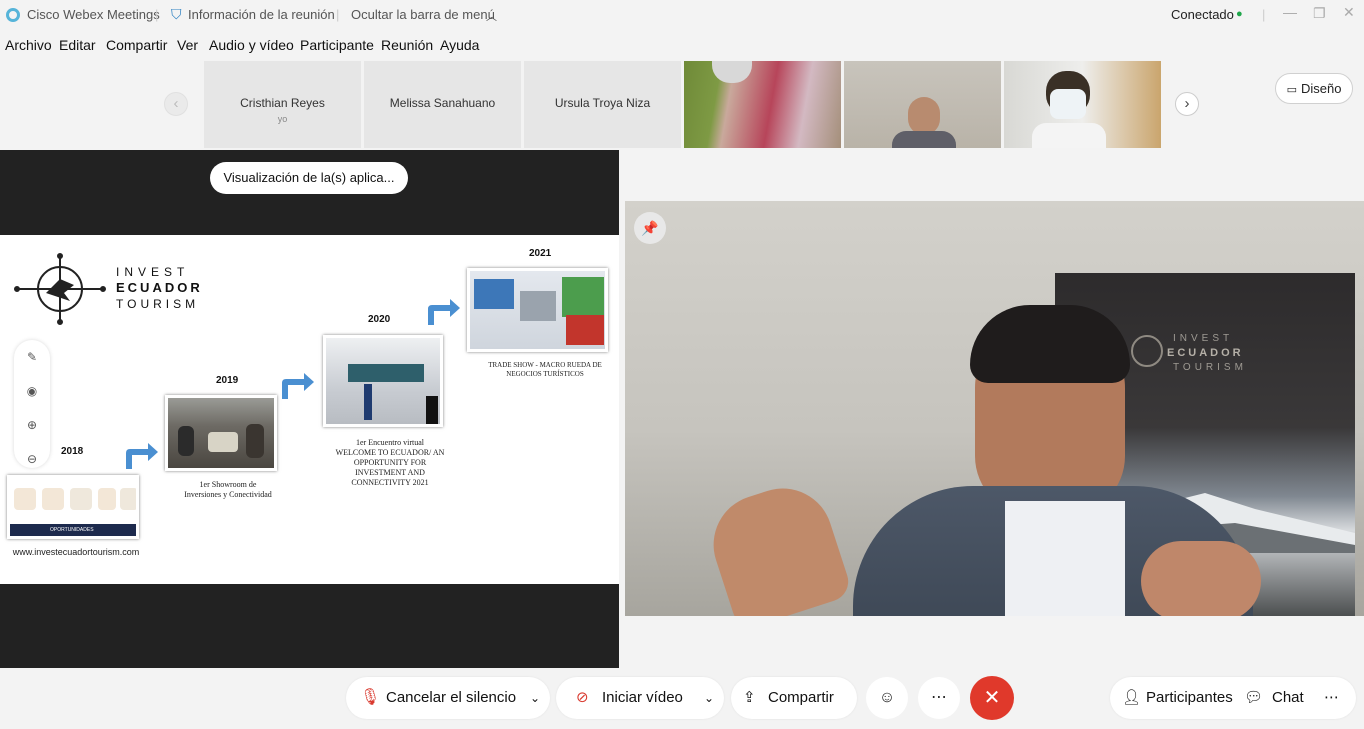 The height and width of the screenshot is (729, 1364). What do you see at coordinates (28, 45) in the screenshot?
I see `menu-archivo: Archivo` at bounding box center [28, 45].